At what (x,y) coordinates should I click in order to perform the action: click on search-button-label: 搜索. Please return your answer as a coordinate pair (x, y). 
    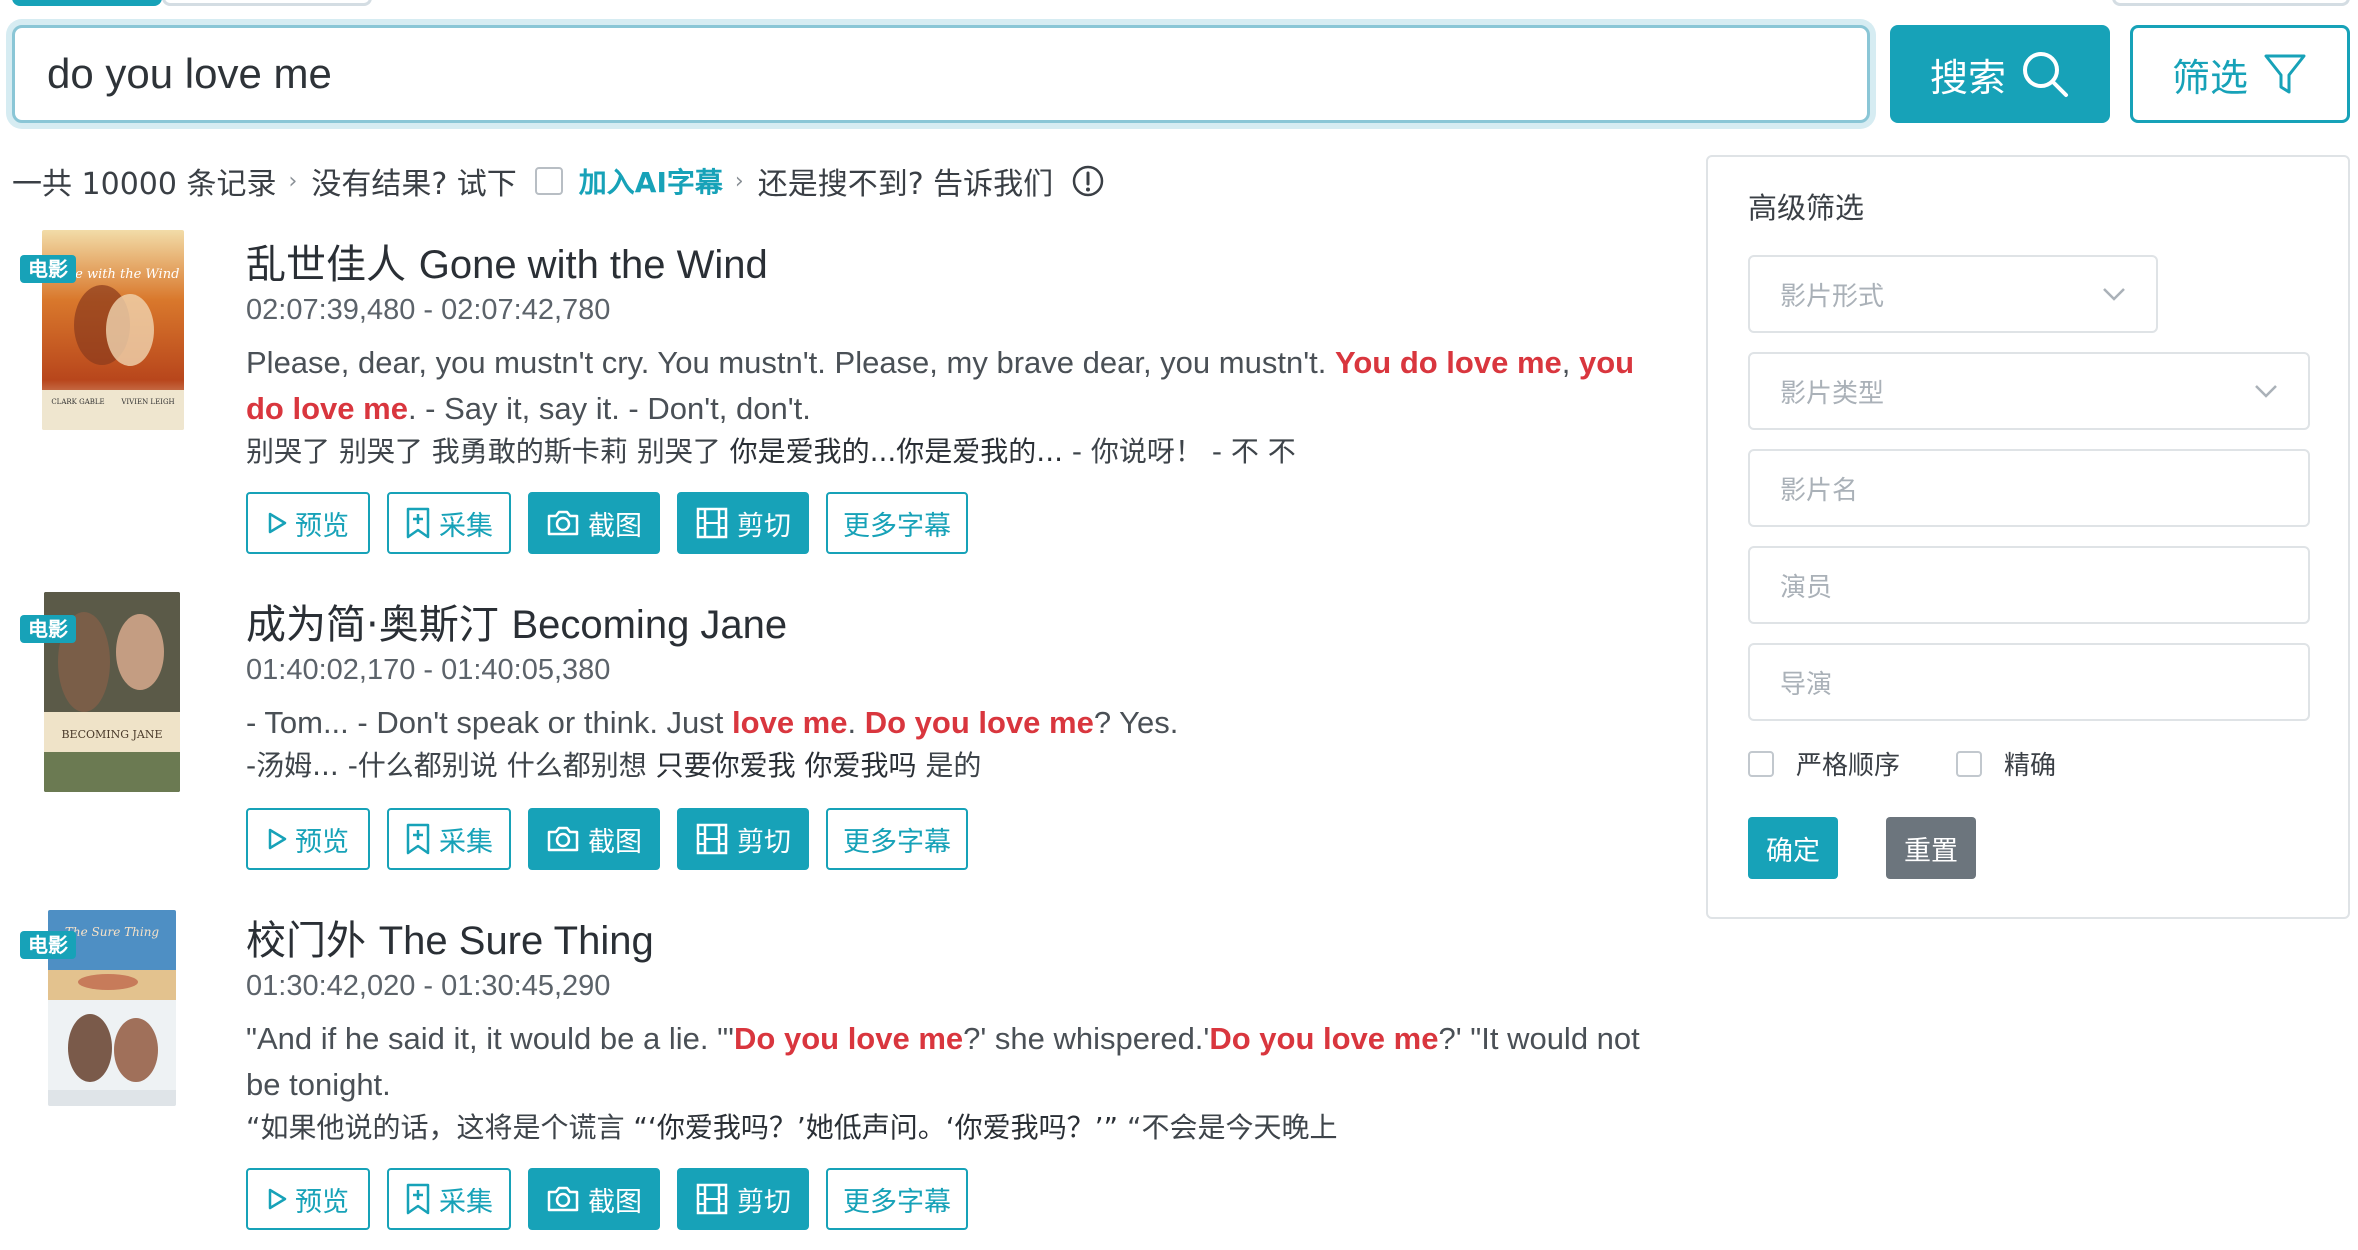
    Looking at the image, I should click on (1967, 77).